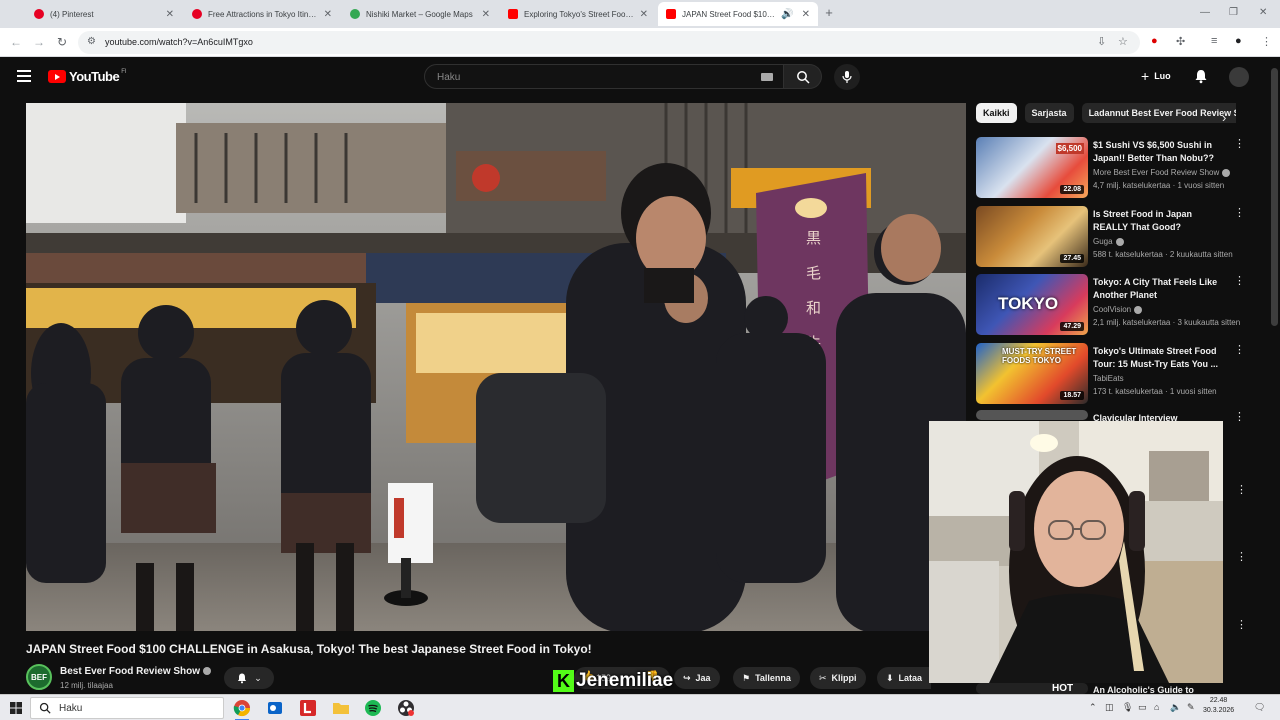 Image resolution: width=1280 pixels, height=720 pixels. I want to click on network-icon: ⌂, so click(1156, 707).